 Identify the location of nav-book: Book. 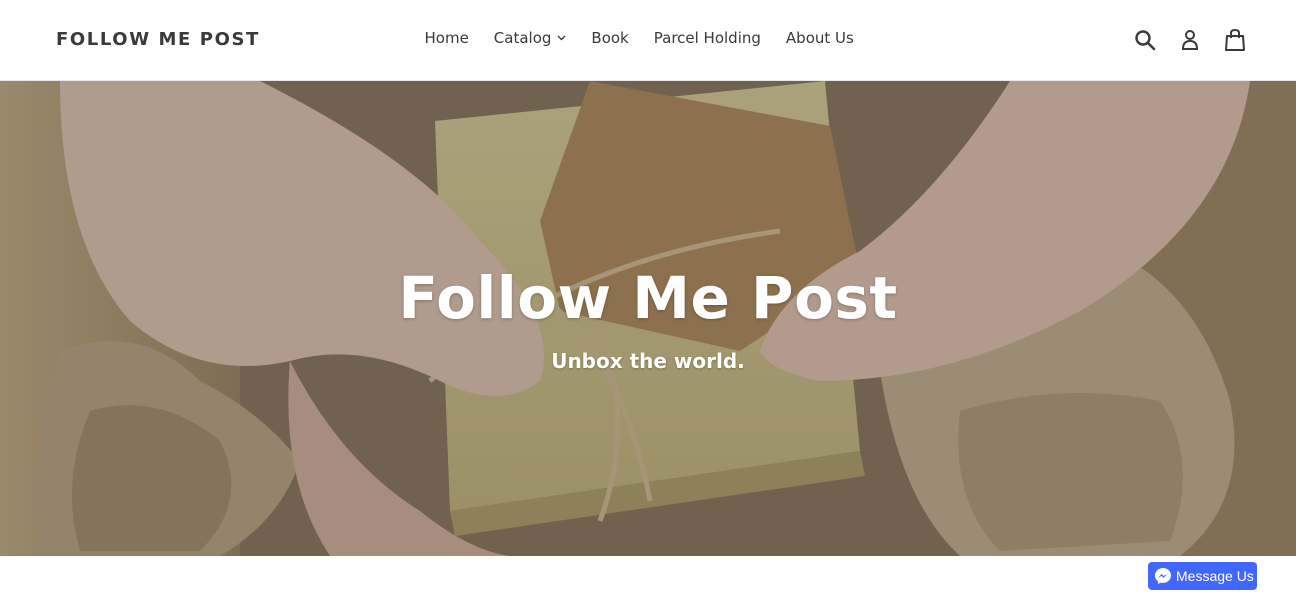
(609, 38).